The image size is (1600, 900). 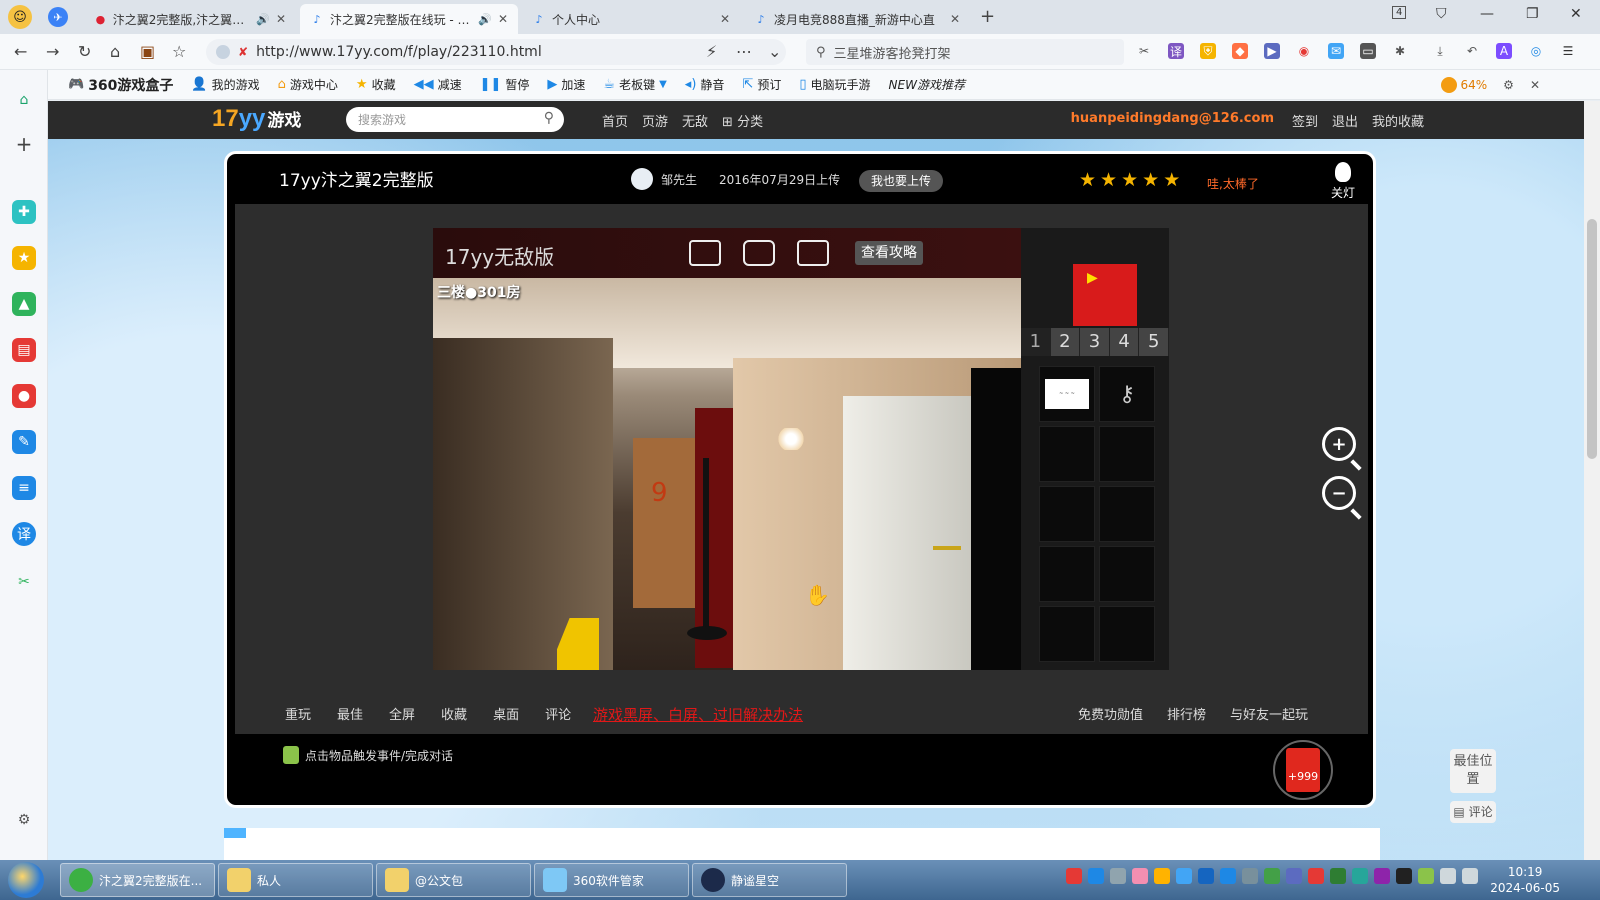 What do you see at coordinates (120, 85) in the screenshot?
I see `bookmark-game-box: 🎮 360游戏盒子` at bounding box center [120, 85].